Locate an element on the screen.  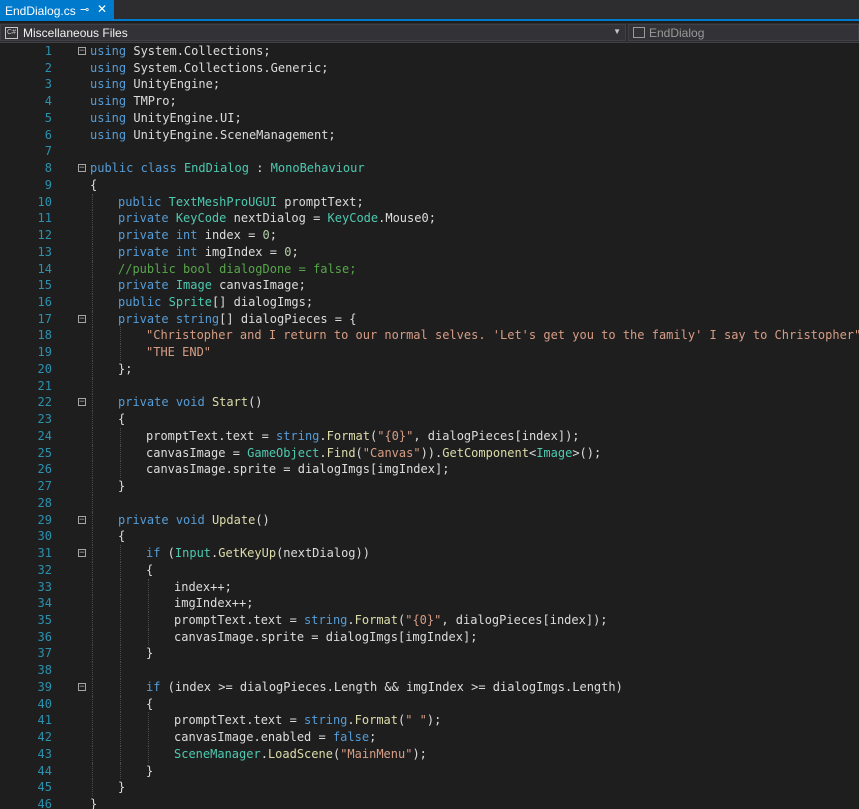
code-line: 34 imgIndex++; is located at coordinates (429, 603).